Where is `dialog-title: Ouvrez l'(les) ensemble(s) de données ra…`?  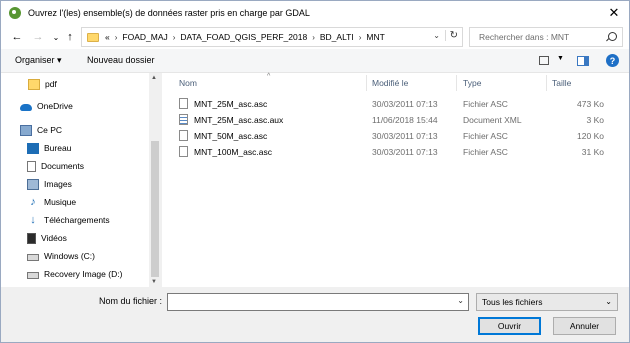
dialog-title: Ouvrez l'(les) ensemble(s) de données ra… is located at coordinates (169, 13).